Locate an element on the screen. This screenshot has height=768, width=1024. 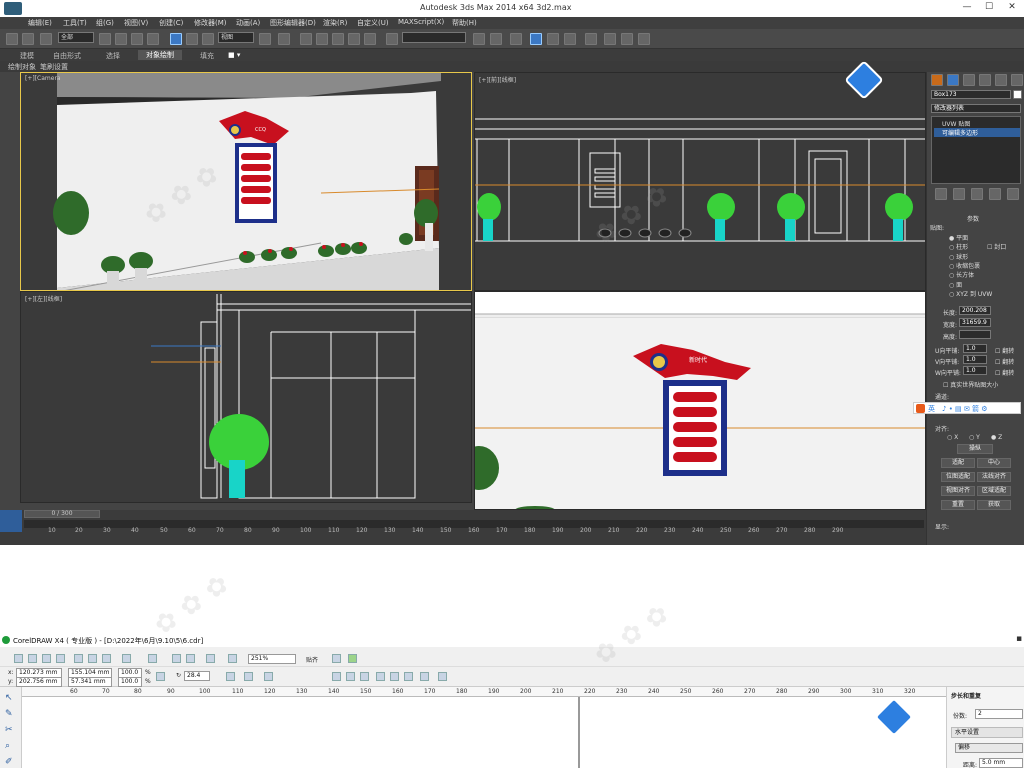
ime-mode-label: 英 is located at coordinates (931, 409).